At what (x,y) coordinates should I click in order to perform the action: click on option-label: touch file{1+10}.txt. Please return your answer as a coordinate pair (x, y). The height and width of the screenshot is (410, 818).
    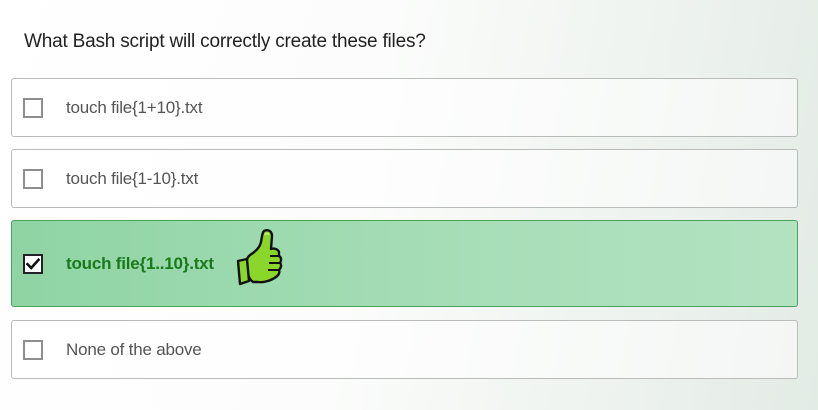
    Looking at the image, I should click on (134, 107).